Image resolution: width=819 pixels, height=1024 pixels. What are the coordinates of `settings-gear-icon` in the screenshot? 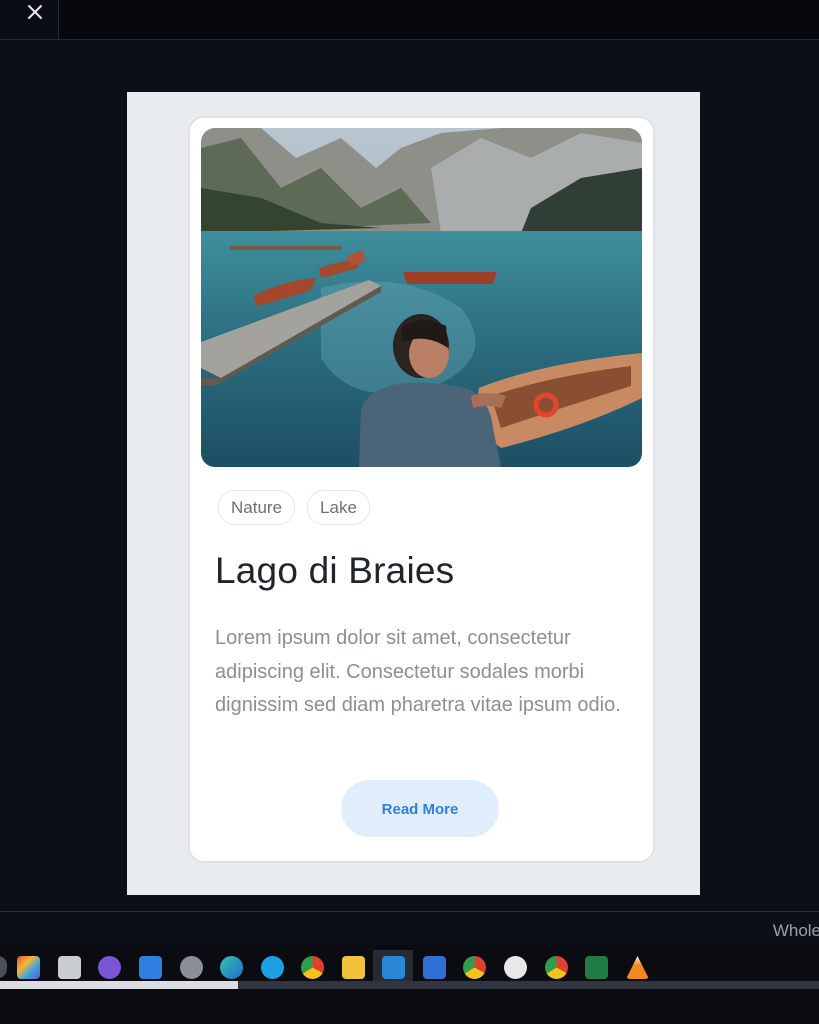 It's located at (191, 967).